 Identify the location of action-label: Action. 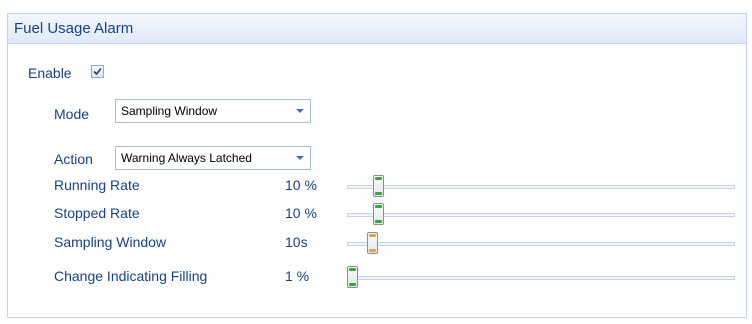
(73, 159).